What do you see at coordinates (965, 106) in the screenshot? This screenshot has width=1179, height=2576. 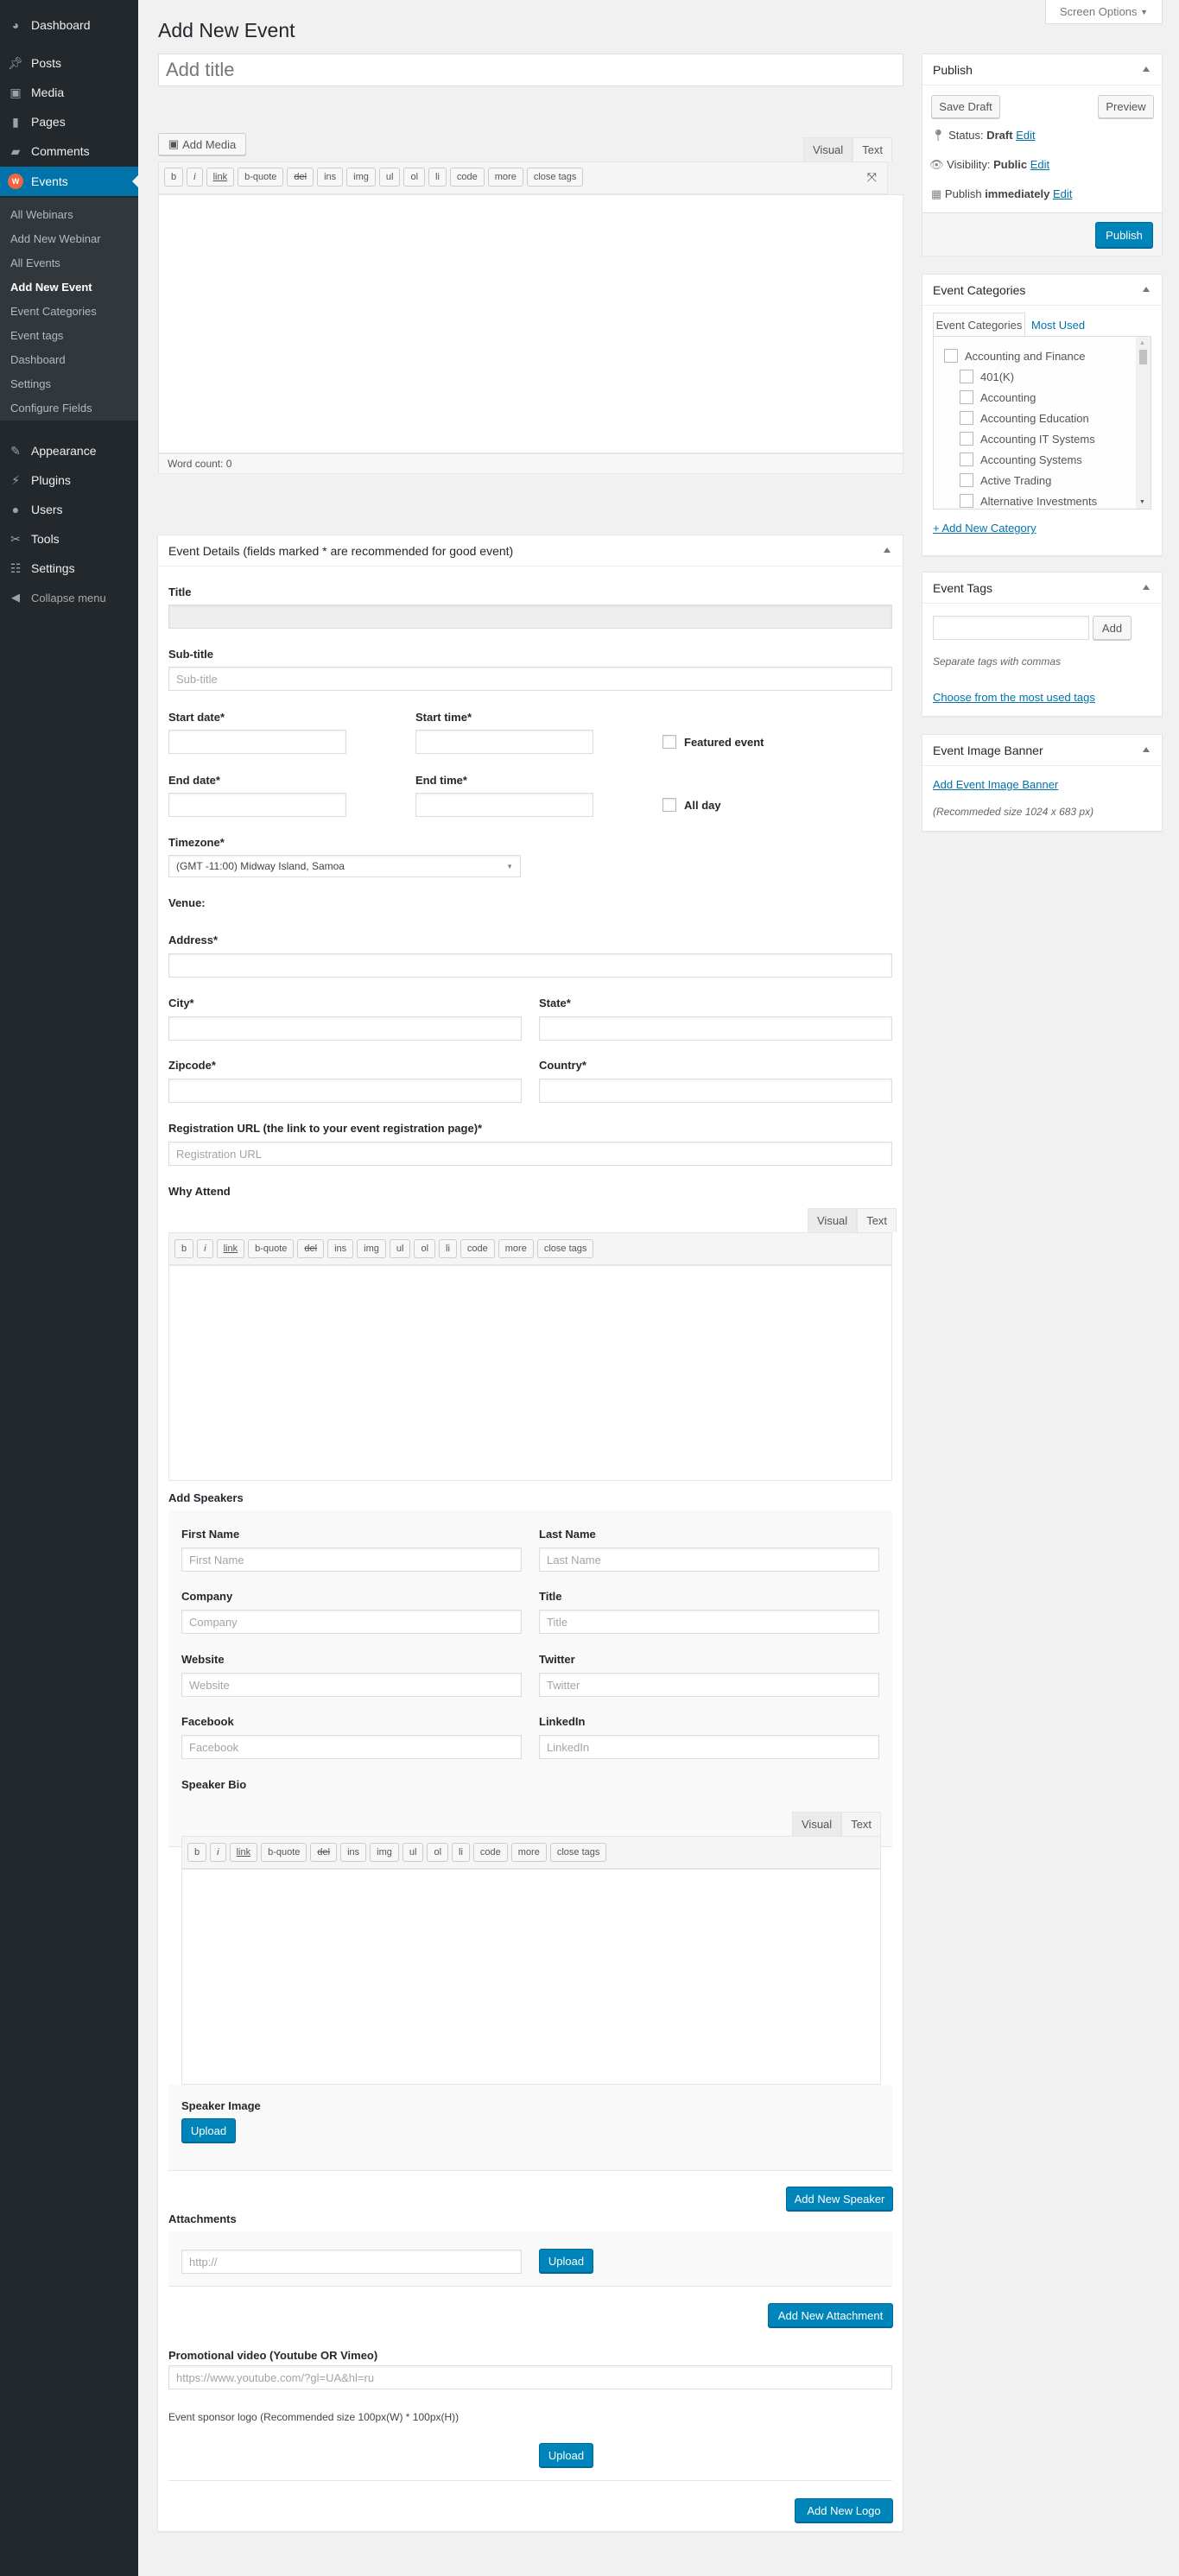 I see `save-draft-button: Save Draft` at bounding box center [965, 106].